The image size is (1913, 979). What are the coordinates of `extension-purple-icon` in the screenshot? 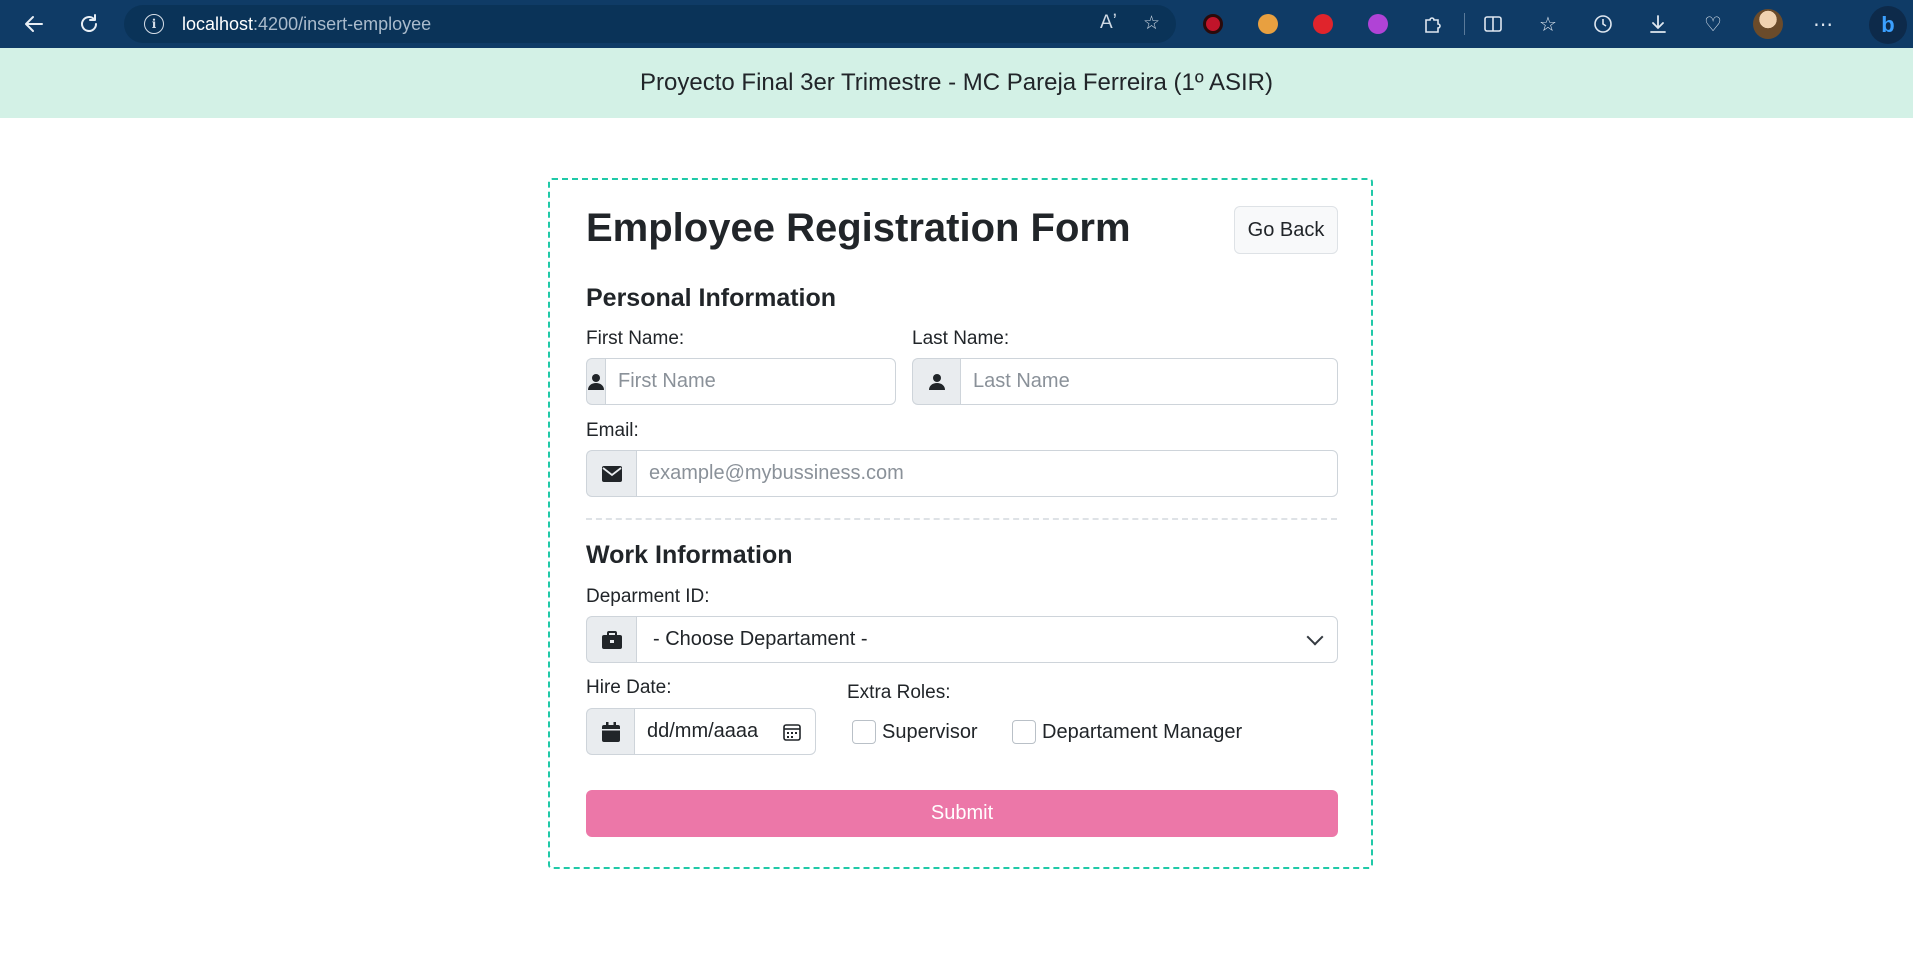 It's located at (1378, 24).